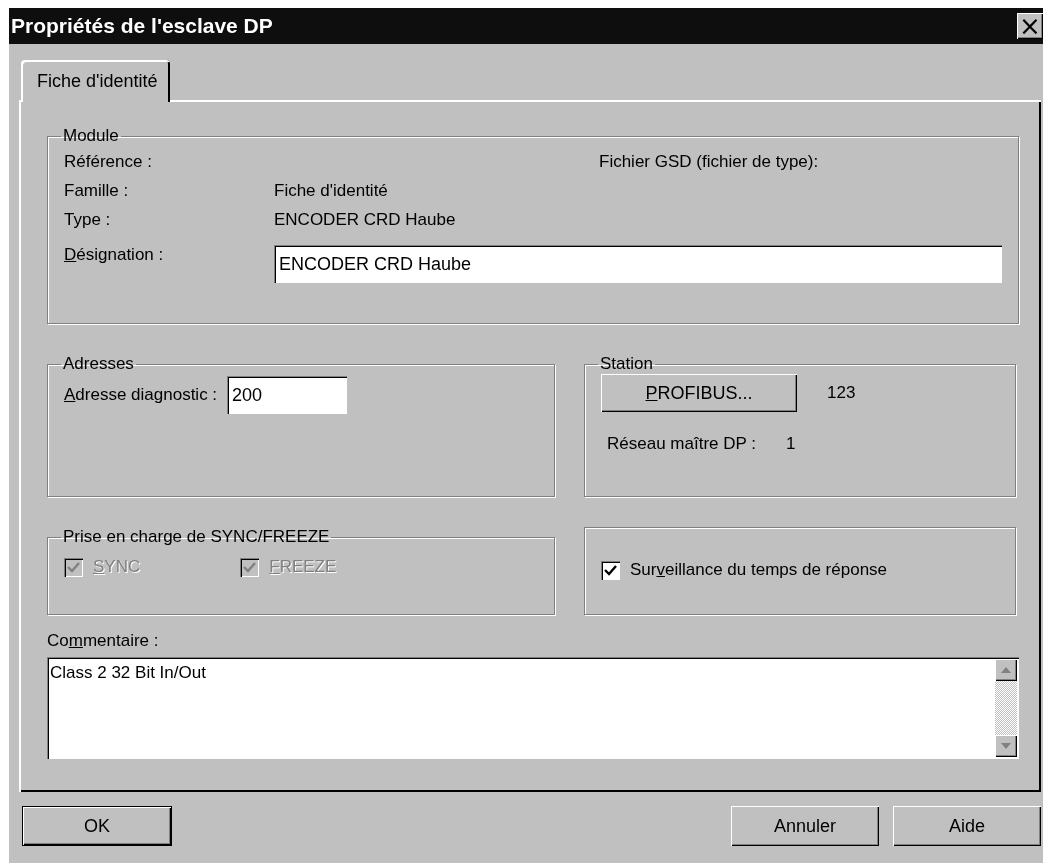 The height and width of the screenshot is (863, 1043). Describe the element at coordinates (97, 826) in the screenshot. I see `ok-button: OK` at that location.